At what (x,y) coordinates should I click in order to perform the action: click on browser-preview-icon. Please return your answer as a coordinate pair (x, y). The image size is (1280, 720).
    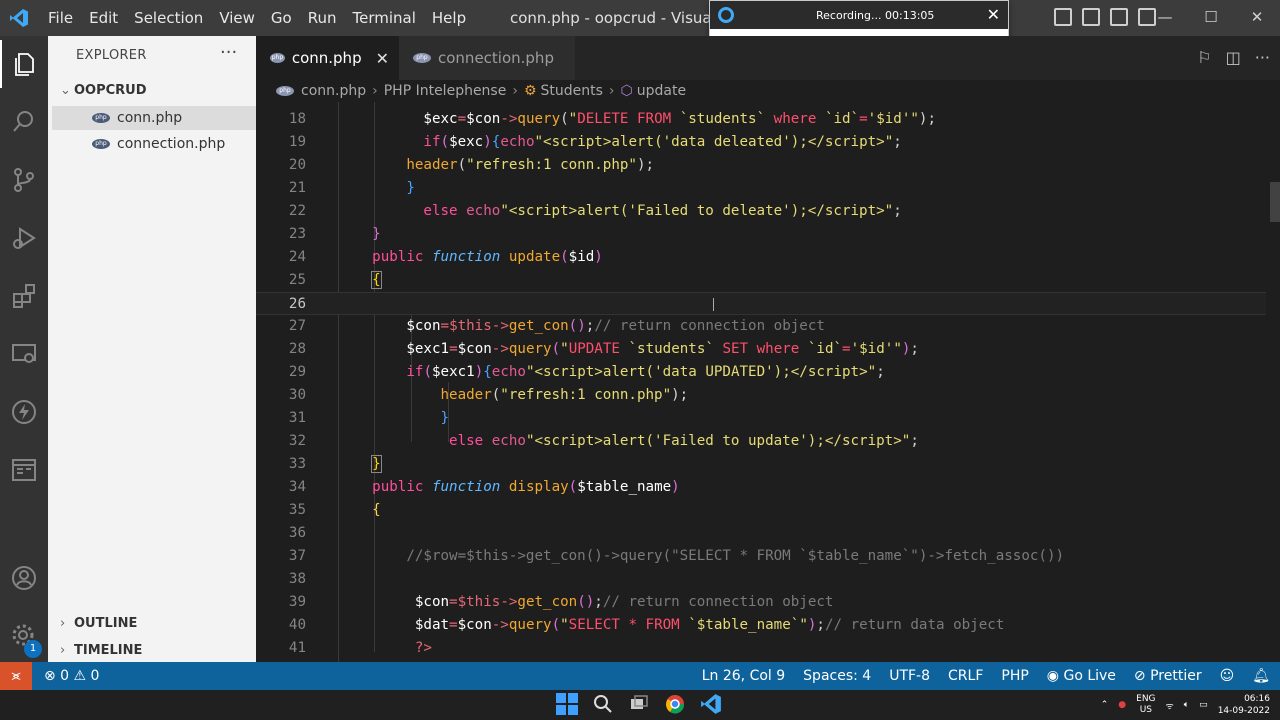
    Looking at the image, I should click on (24, 470).